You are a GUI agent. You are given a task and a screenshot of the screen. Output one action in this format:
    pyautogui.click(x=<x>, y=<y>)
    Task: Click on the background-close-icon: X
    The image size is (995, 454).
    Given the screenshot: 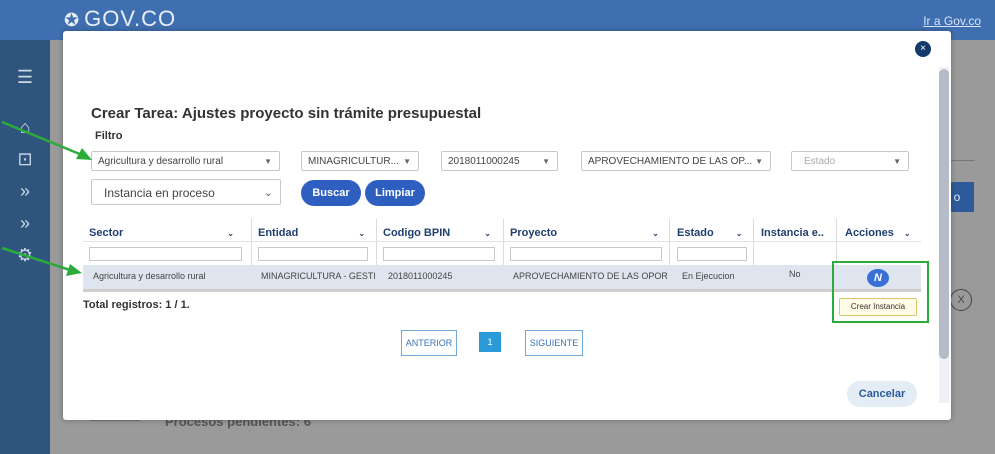 What is the action you would take?
    pyautogui.click(x=961, y=300)
    